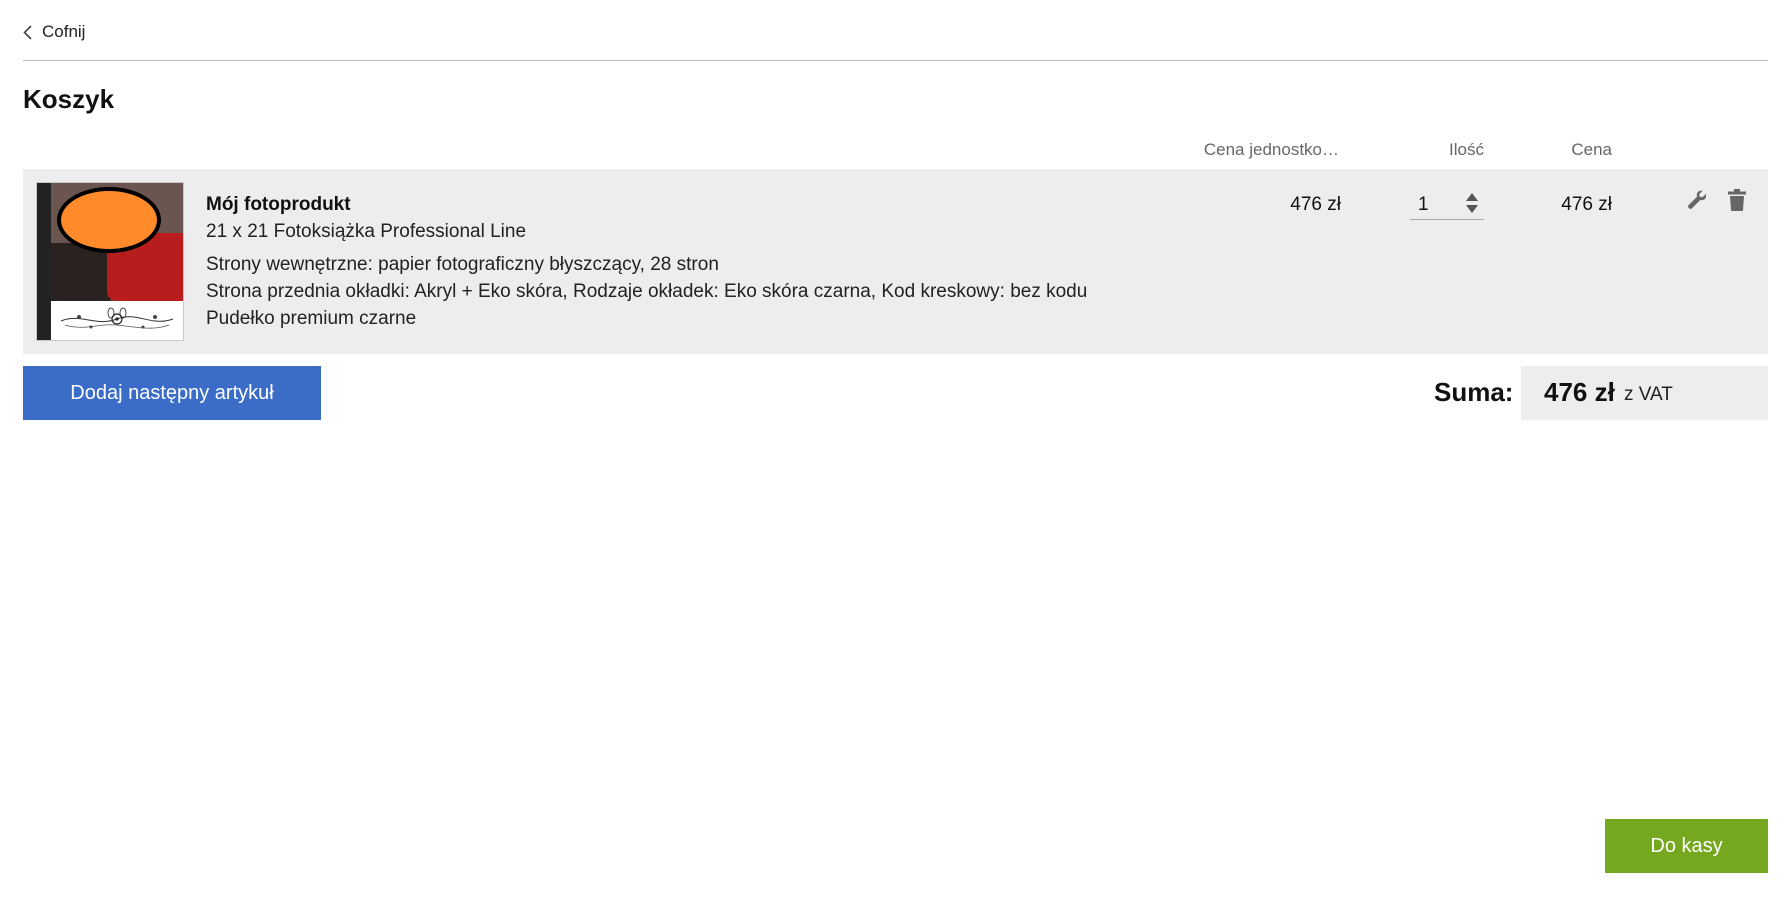  I want to click on back-link-label: Cofnij, so click(64, 31).